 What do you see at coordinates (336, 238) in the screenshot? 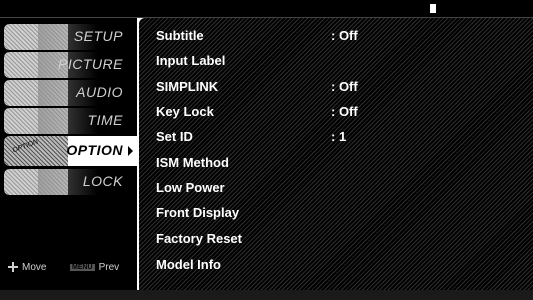
I see `menu-row-factory-reset: Factory Reset` at bounding box center [336, 238].